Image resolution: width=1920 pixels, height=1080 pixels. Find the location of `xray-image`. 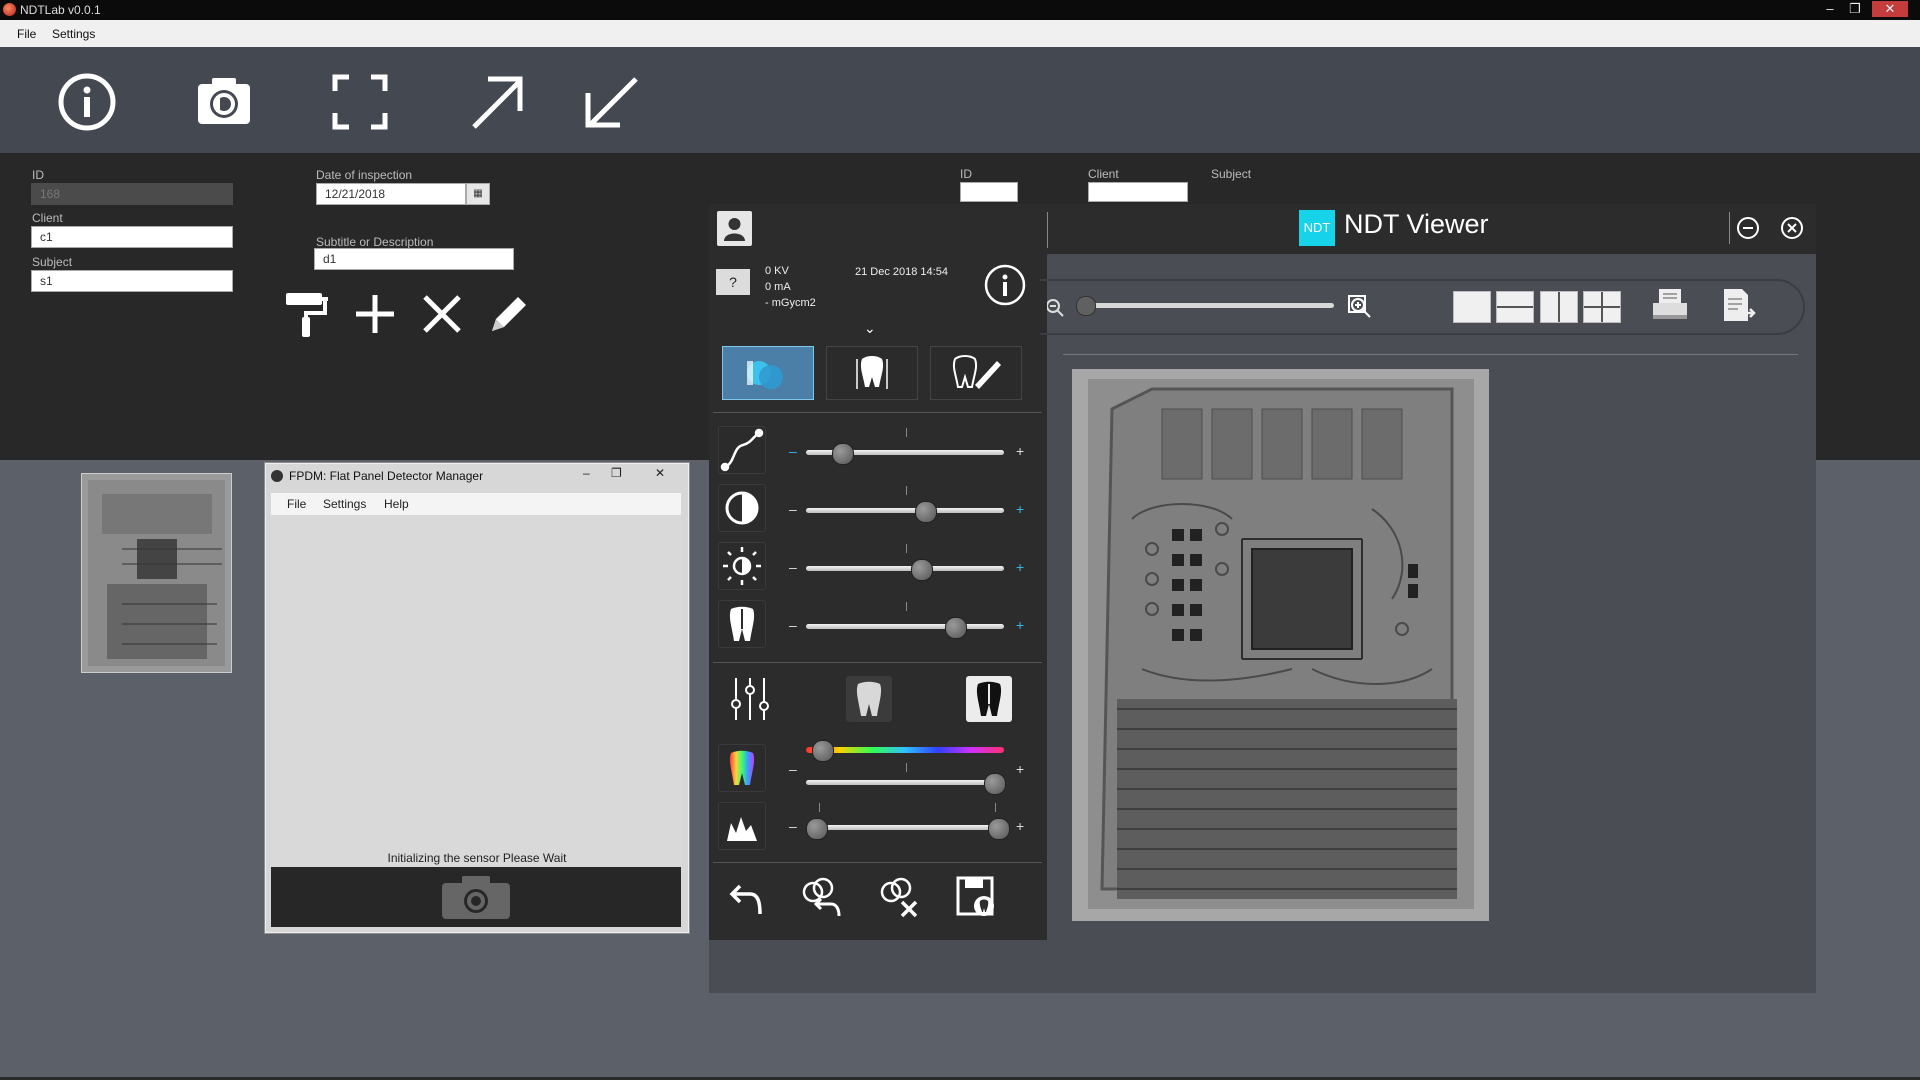

xray-image is located at coordinates (1280, 645).